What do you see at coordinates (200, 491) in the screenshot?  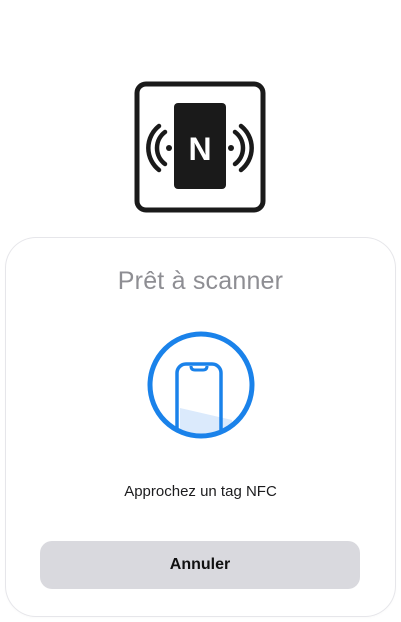 I see `instruction-text: Approchez un tag NFC` at bounding box center [200, 491].